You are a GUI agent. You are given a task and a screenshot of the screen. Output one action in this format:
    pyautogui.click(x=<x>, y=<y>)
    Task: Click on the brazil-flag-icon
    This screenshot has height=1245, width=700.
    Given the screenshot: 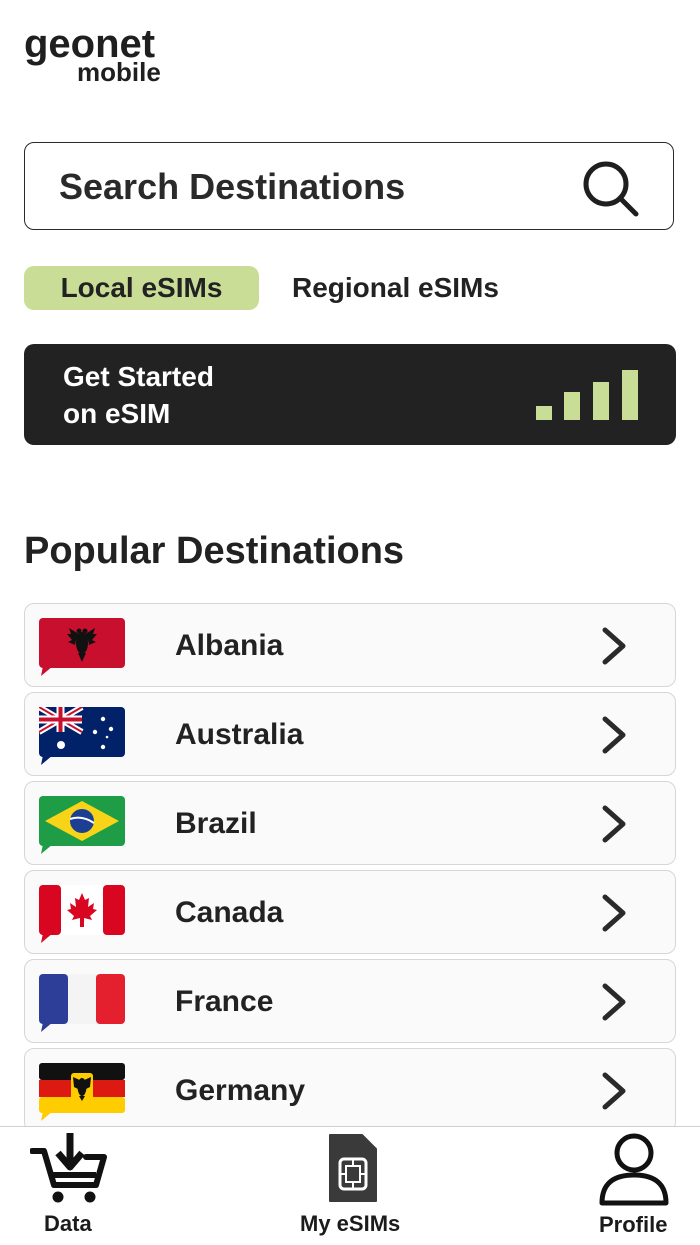 What is the action you would take?
    pyautogui.click(x=82, y=825)
    